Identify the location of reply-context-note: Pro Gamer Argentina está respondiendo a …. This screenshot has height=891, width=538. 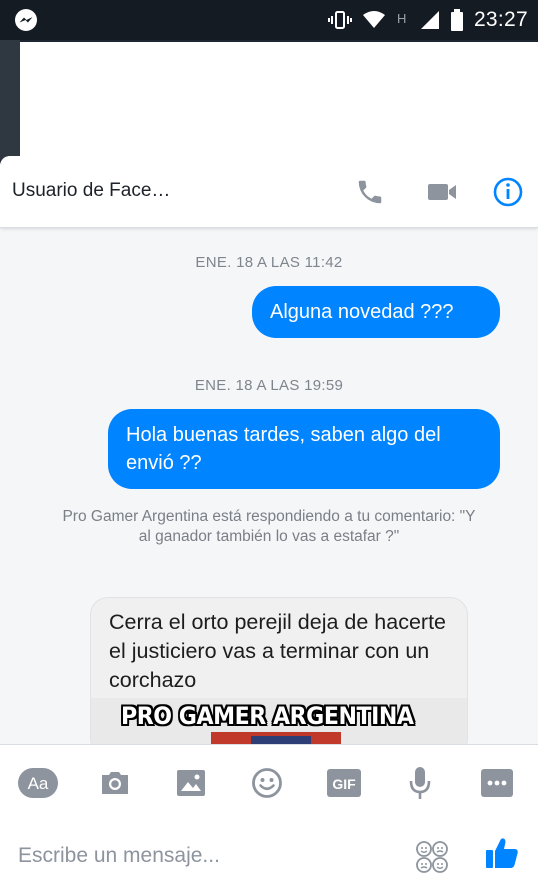
(269, 526).